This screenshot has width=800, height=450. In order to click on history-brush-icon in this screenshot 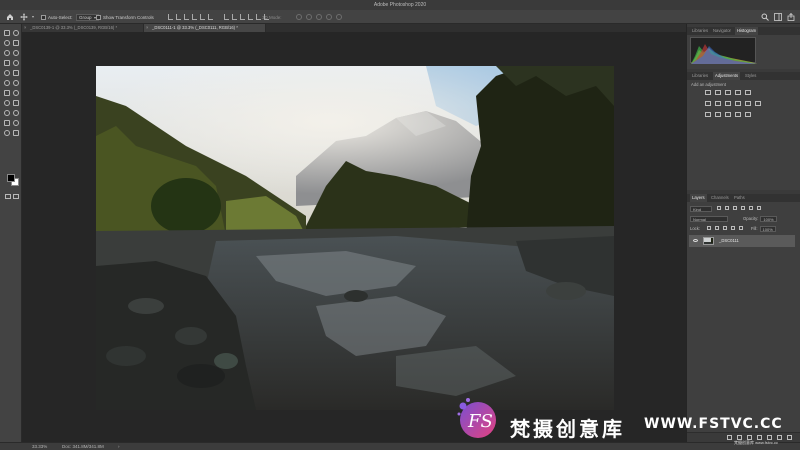, I will do `click(7, 83)`.